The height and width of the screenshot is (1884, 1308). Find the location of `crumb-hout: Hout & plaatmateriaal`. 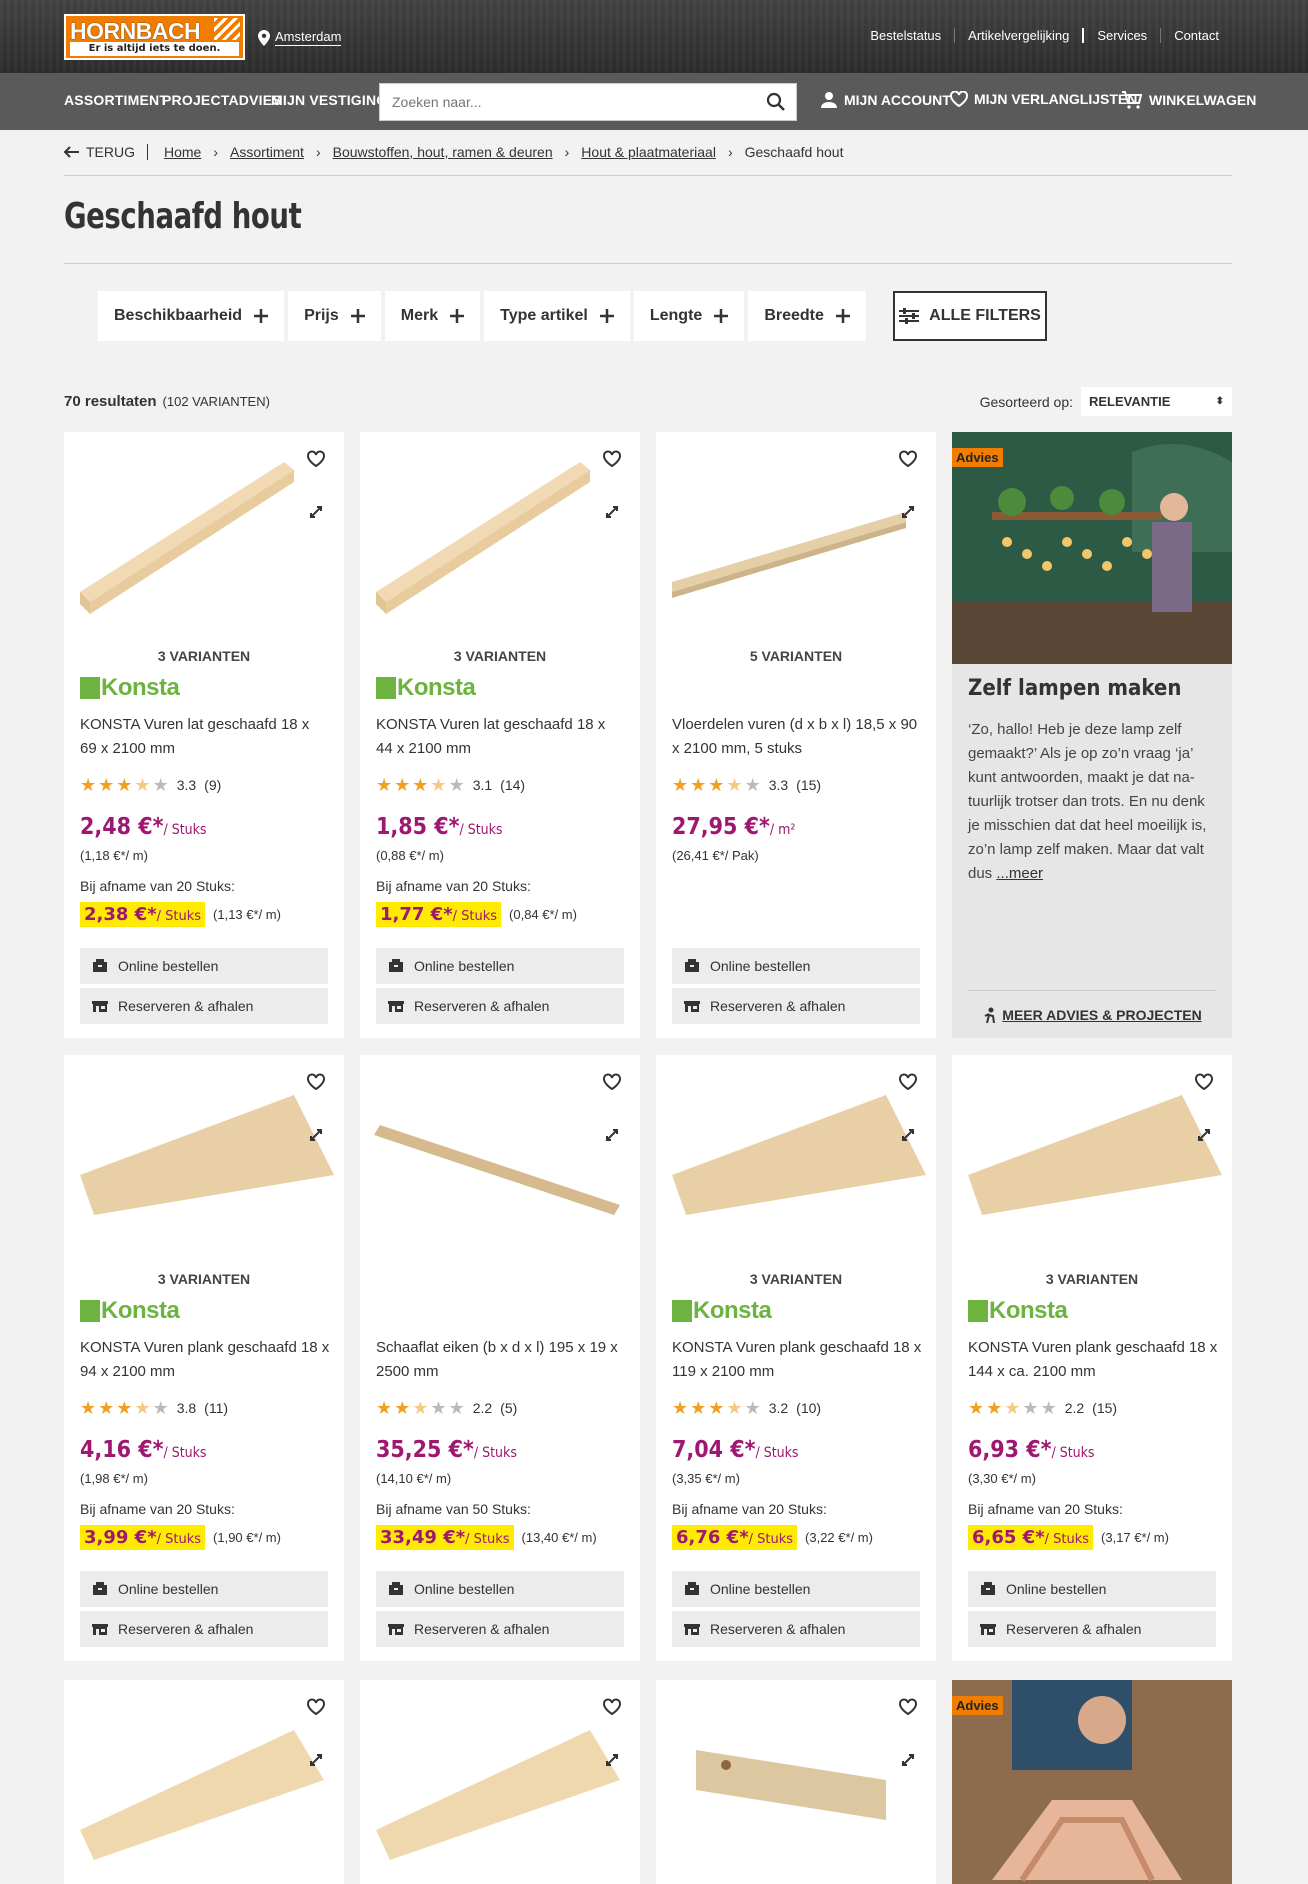

crumb-hout: Hout & plaatmateriaal is located at coordinates (648, 152).